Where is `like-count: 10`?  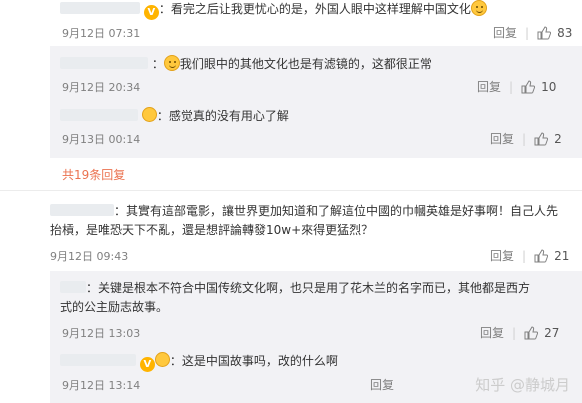
like-count: 10 is located at coordinates (549, 86).